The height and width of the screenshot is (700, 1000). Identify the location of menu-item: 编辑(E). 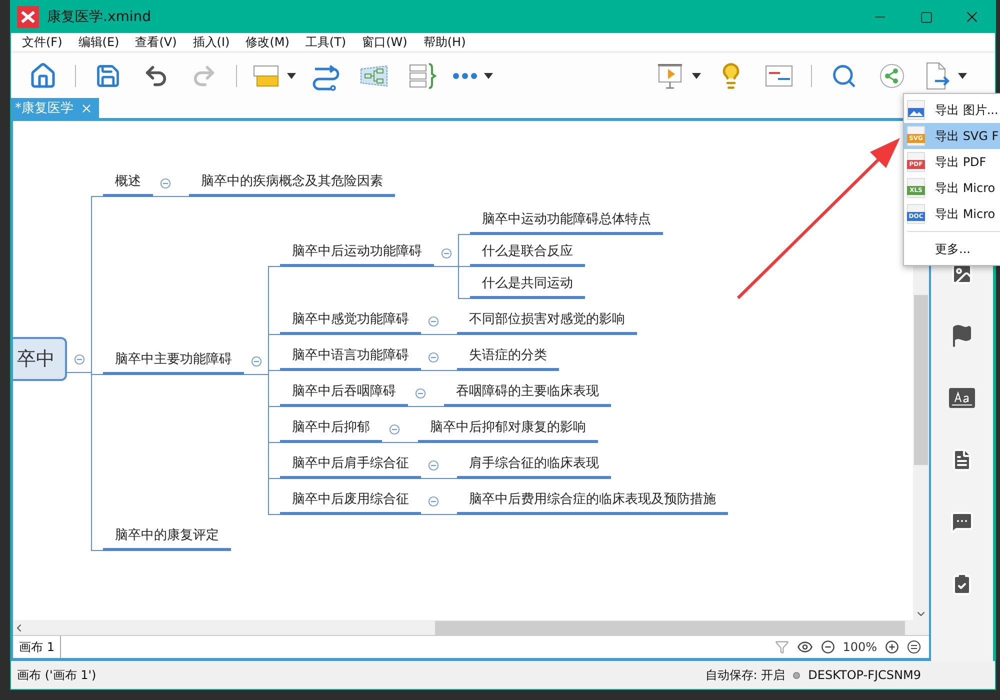
(98, 42).